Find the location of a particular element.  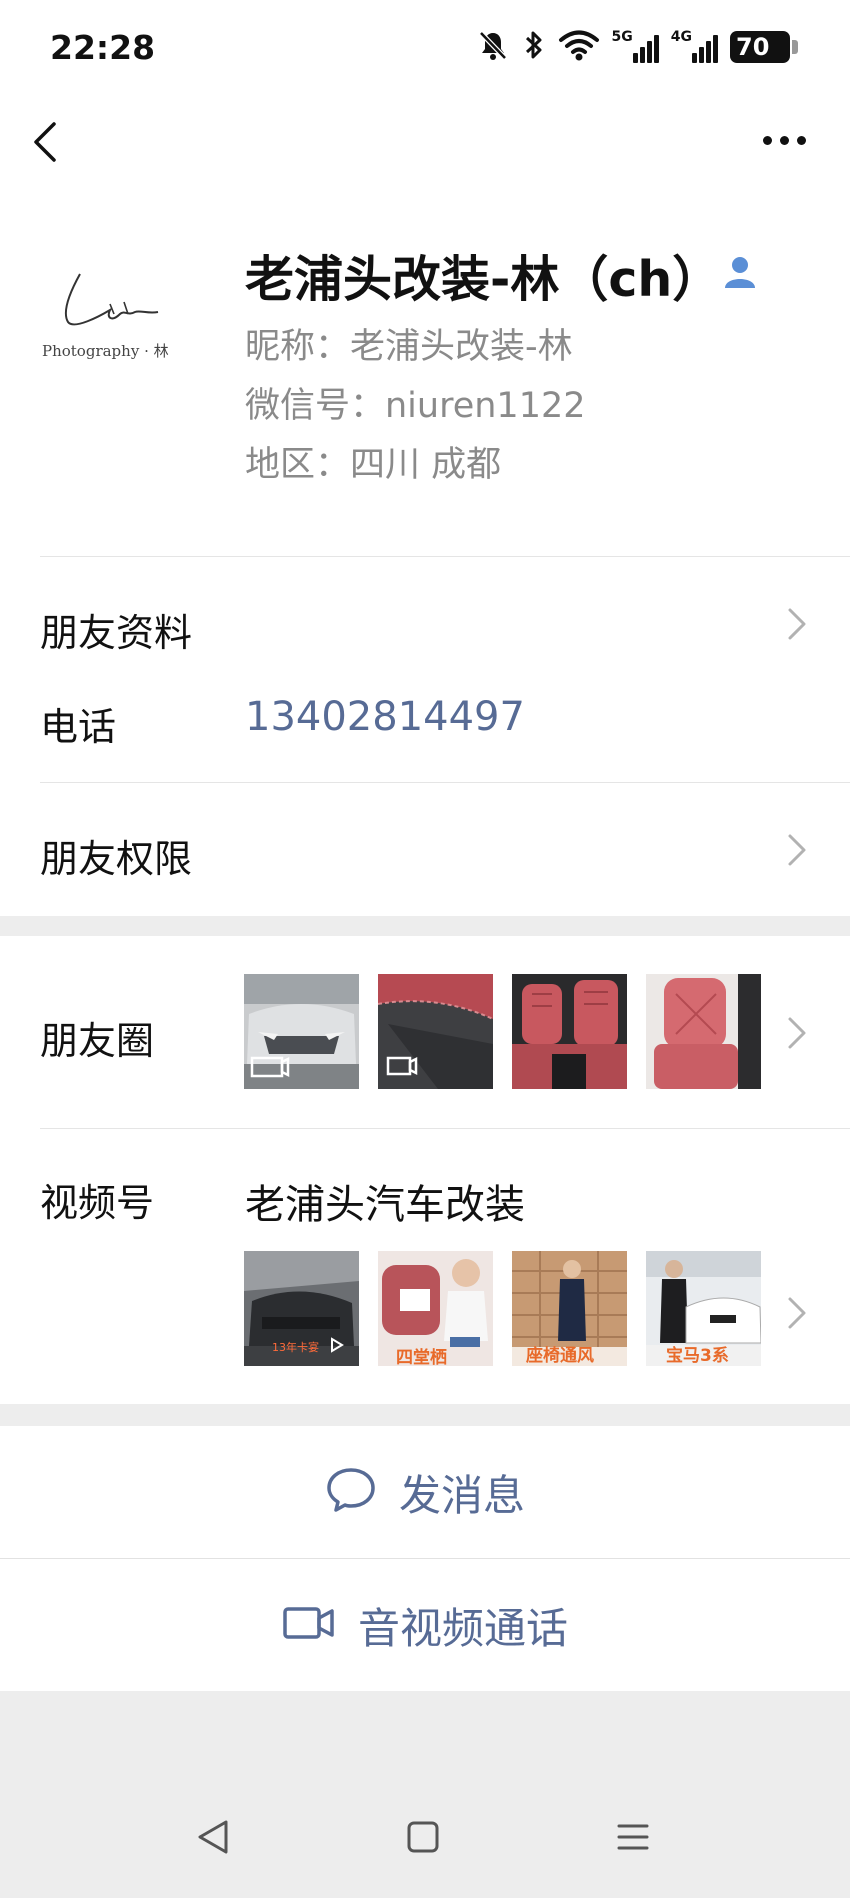

avatar: Photography · 林 is located at coordinates (115, 312).